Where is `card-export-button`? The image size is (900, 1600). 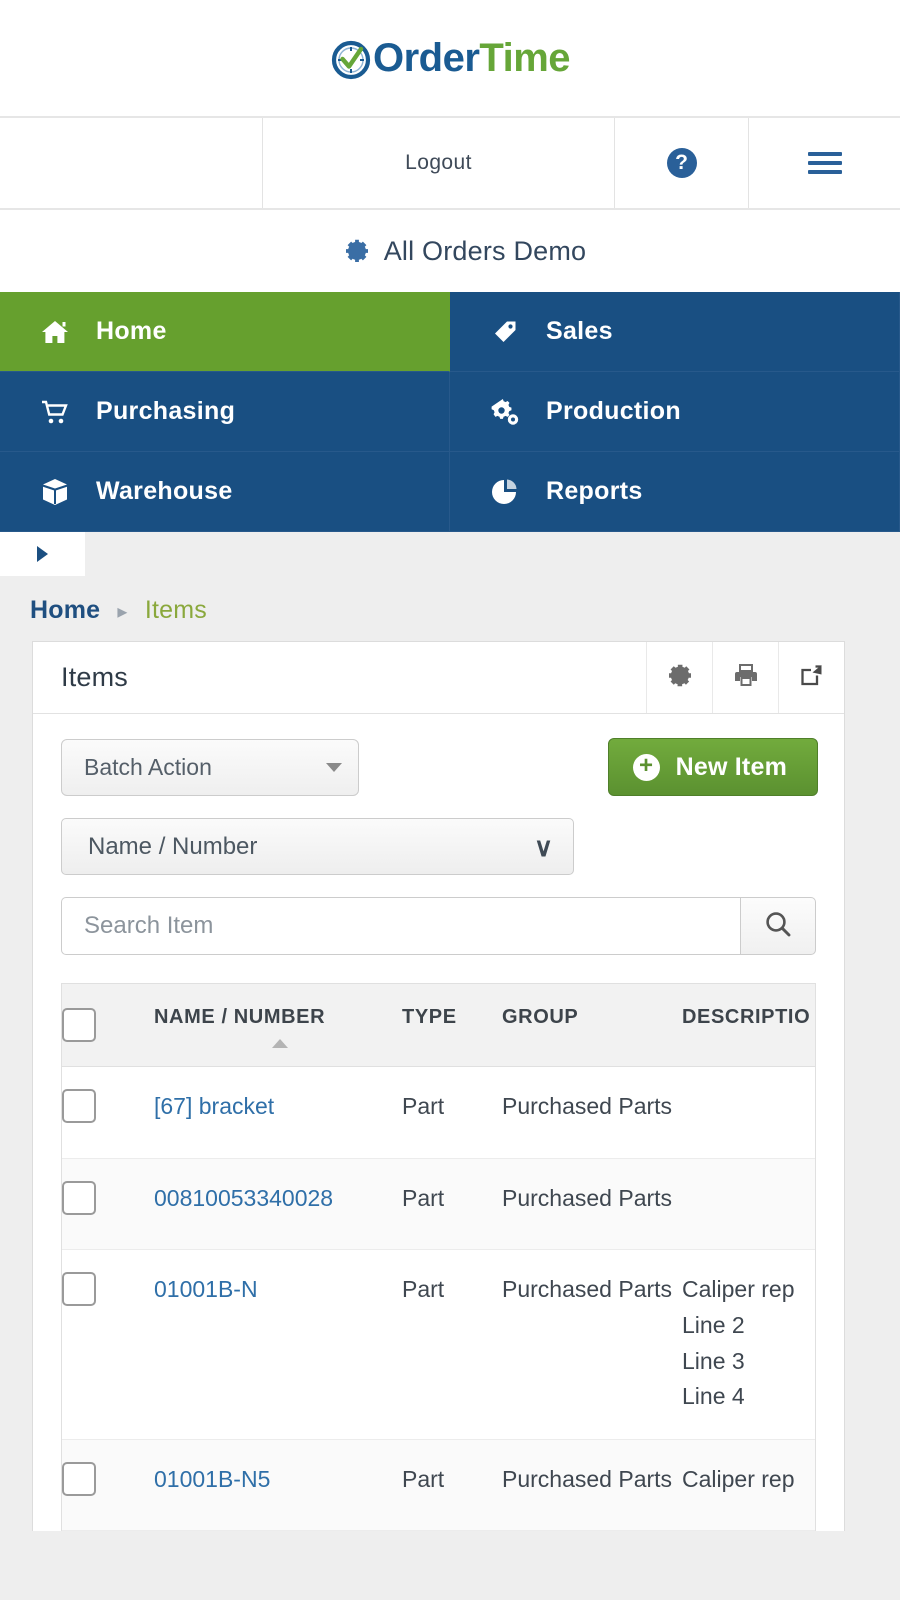 card-export-button is located at coordinates (811, 677).